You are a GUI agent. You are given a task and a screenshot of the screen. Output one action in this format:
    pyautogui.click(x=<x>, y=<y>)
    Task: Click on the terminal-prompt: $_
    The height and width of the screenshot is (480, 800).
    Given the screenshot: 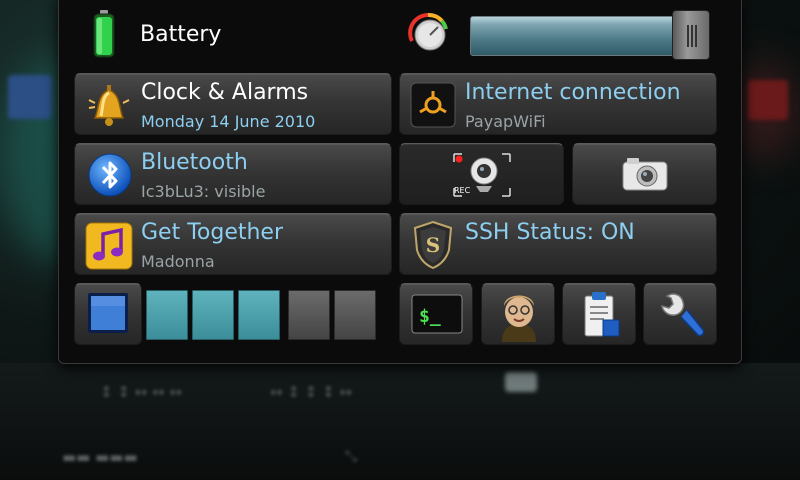 What is the action you would take?
    pyautogui.click(x=430, y=316)
    